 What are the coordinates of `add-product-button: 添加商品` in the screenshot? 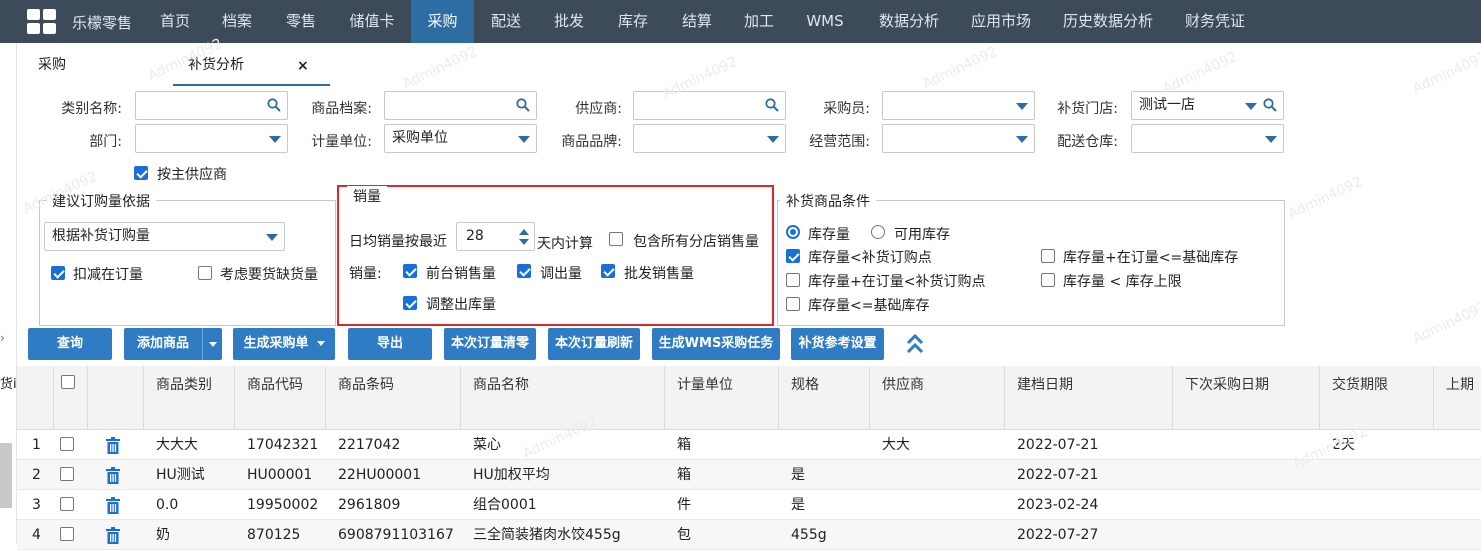 It's located at (173, 344).